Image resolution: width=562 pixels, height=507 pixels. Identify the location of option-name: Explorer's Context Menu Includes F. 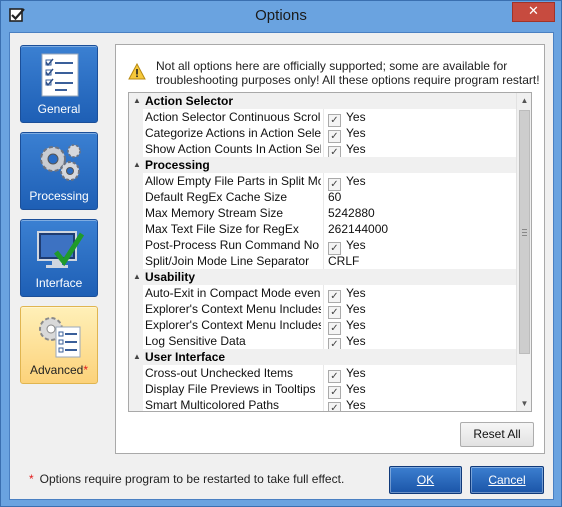
(233, 309).